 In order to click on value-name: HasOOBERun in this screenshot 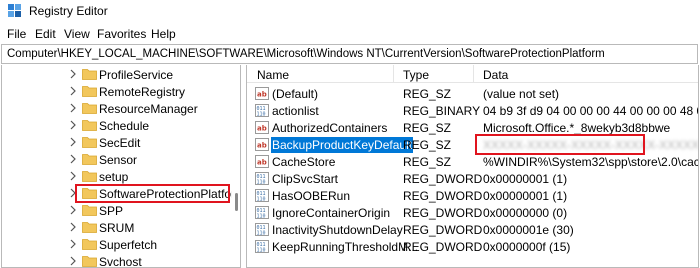, I will do `click(311, 196)`.